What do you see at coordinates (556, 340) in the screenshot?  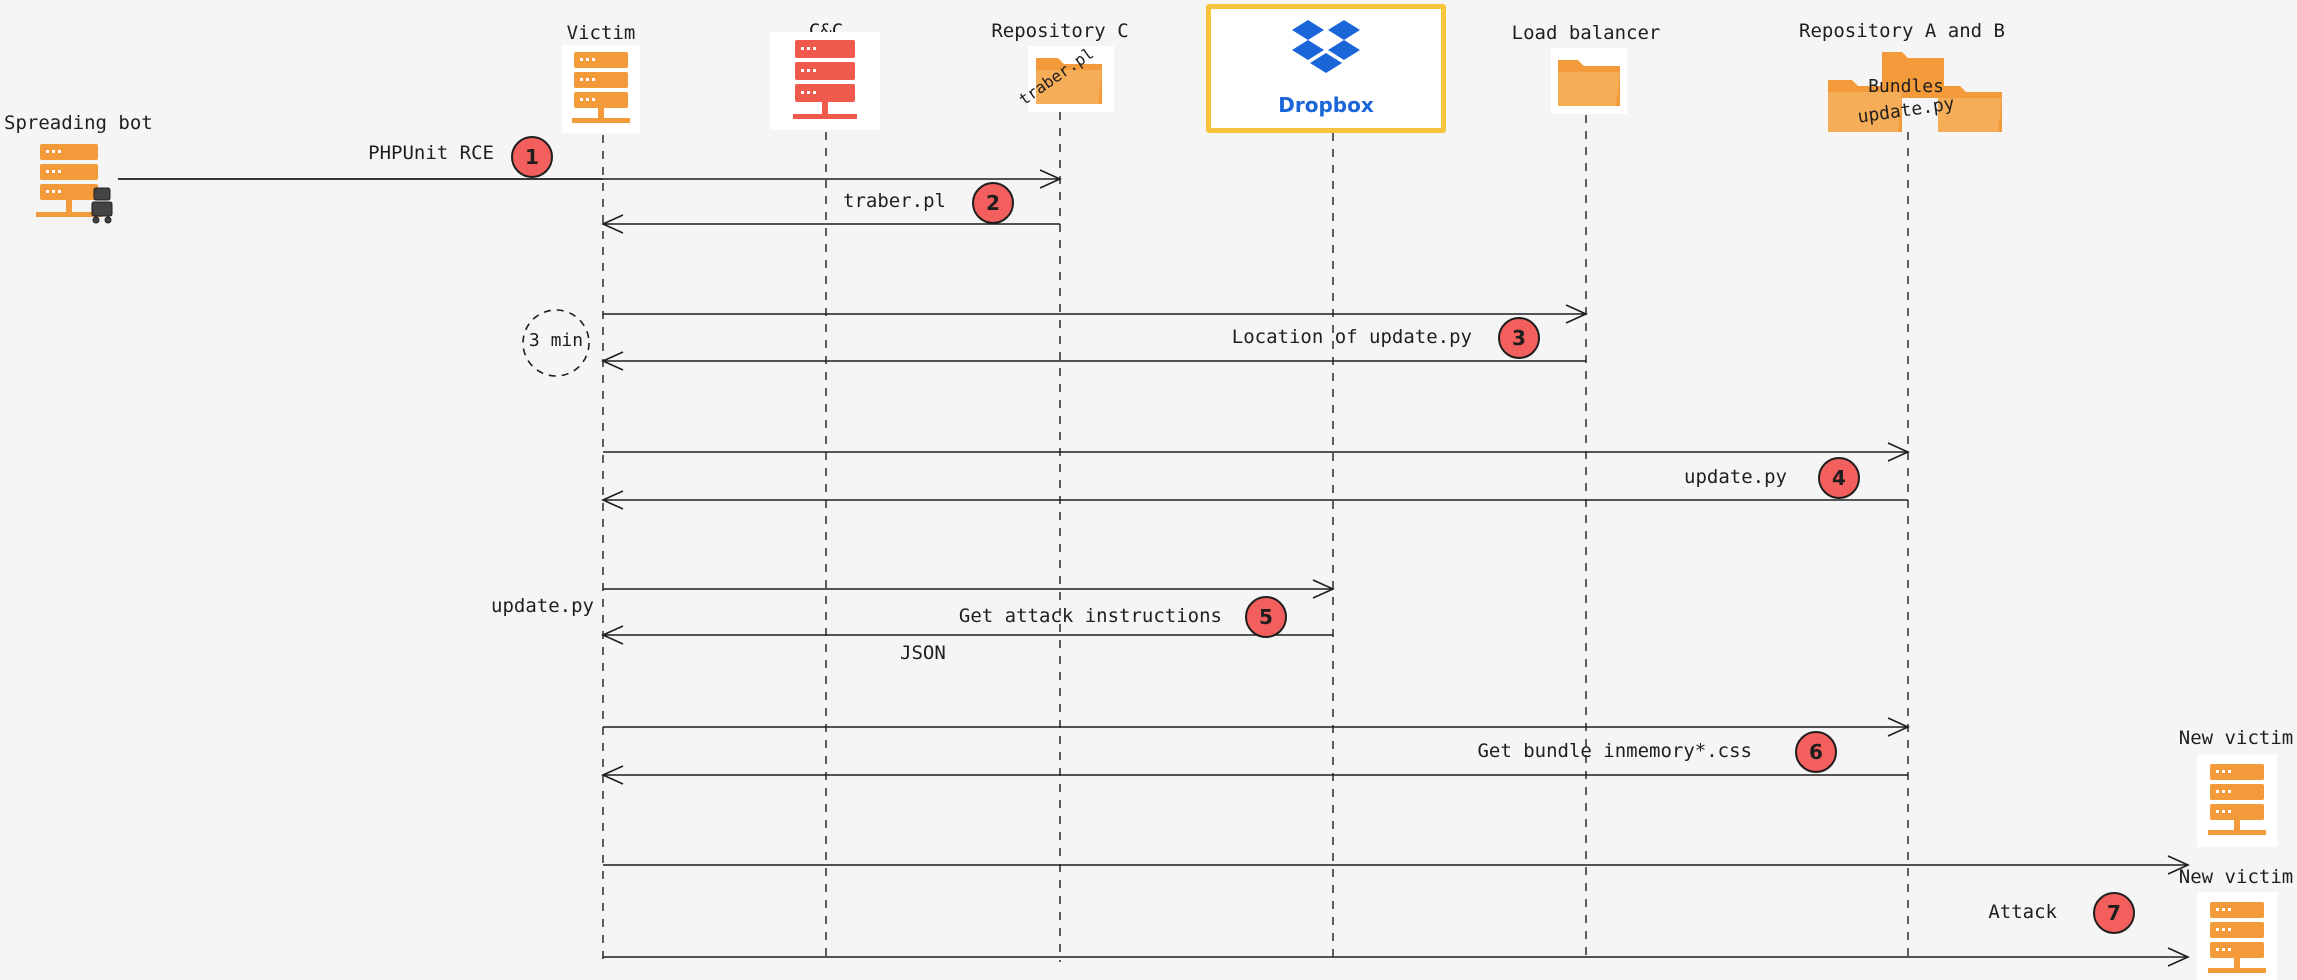 I see `timer-label: 3 min` at bounding box center [556, 340].